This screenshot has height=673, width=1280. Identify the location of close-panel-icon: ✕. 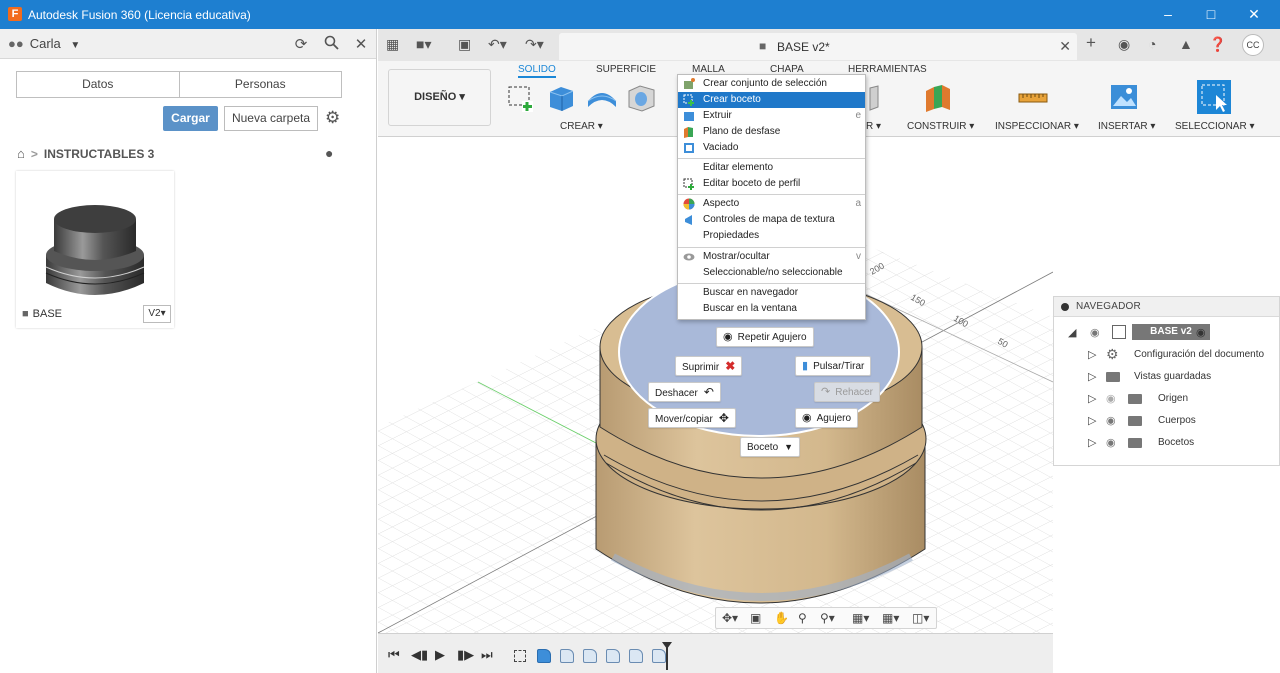
(361, 44).